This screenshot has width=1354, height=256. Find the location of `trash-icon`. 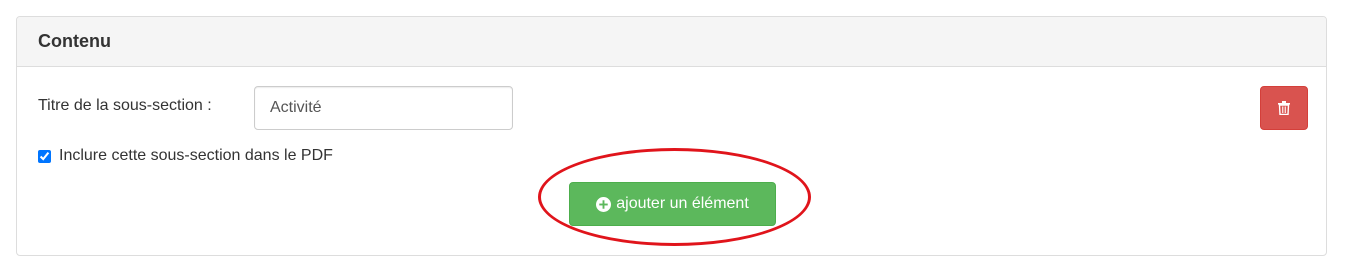

trash-icon is located at coordinates (1284, 108).